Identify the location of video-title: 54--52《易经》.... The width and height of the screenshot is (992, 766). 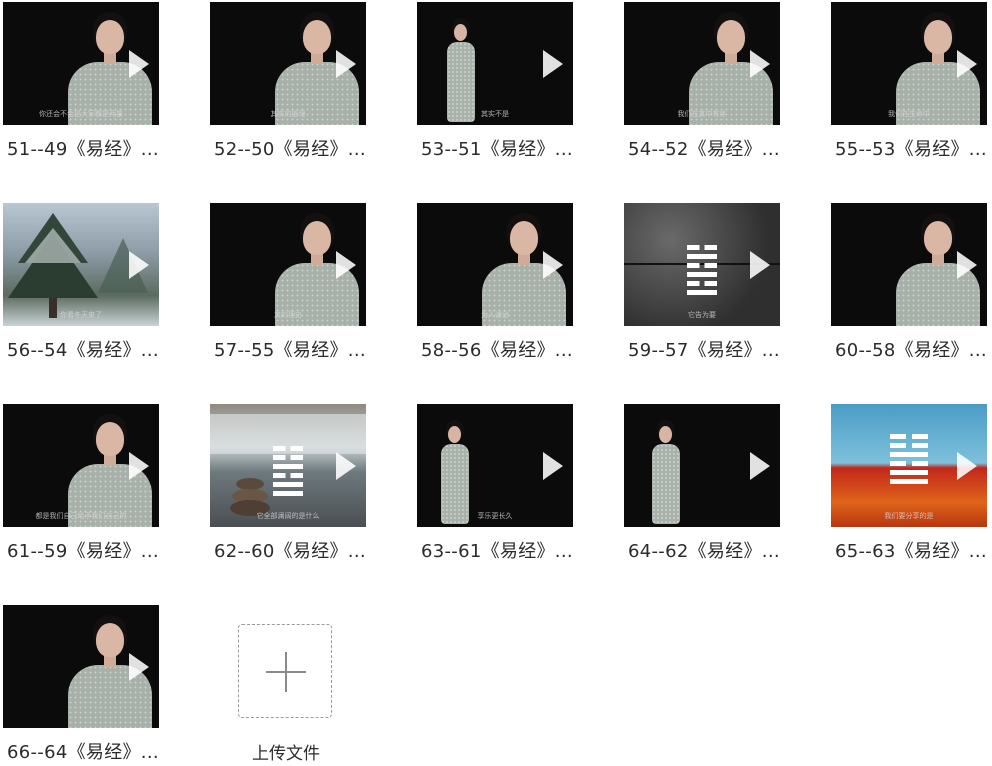
(708, 148).